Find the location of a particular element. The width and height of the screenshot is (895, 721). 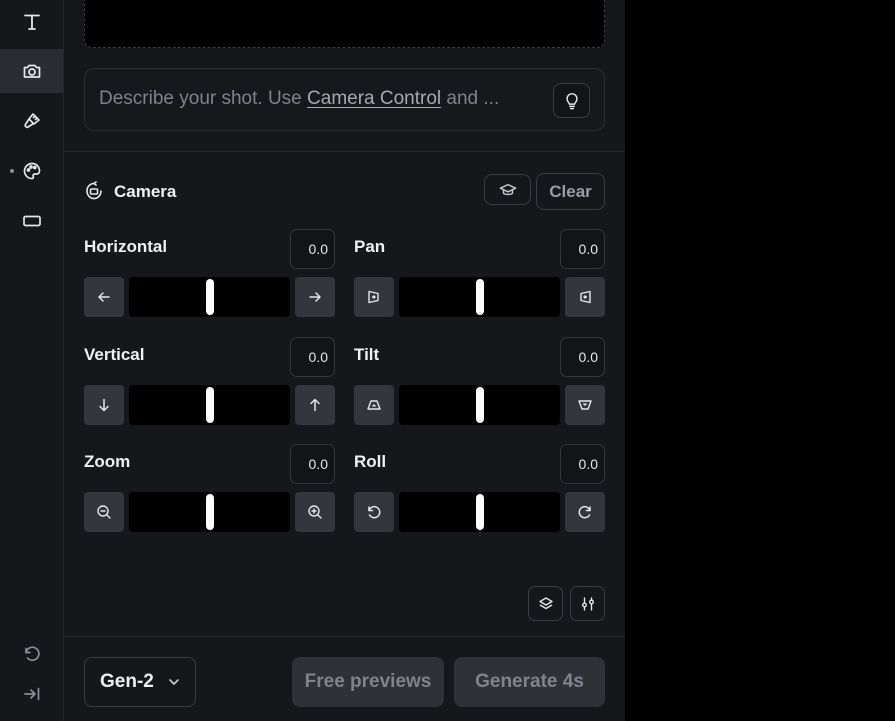

horizontal-increase-button is located at coordinates (315, 297).